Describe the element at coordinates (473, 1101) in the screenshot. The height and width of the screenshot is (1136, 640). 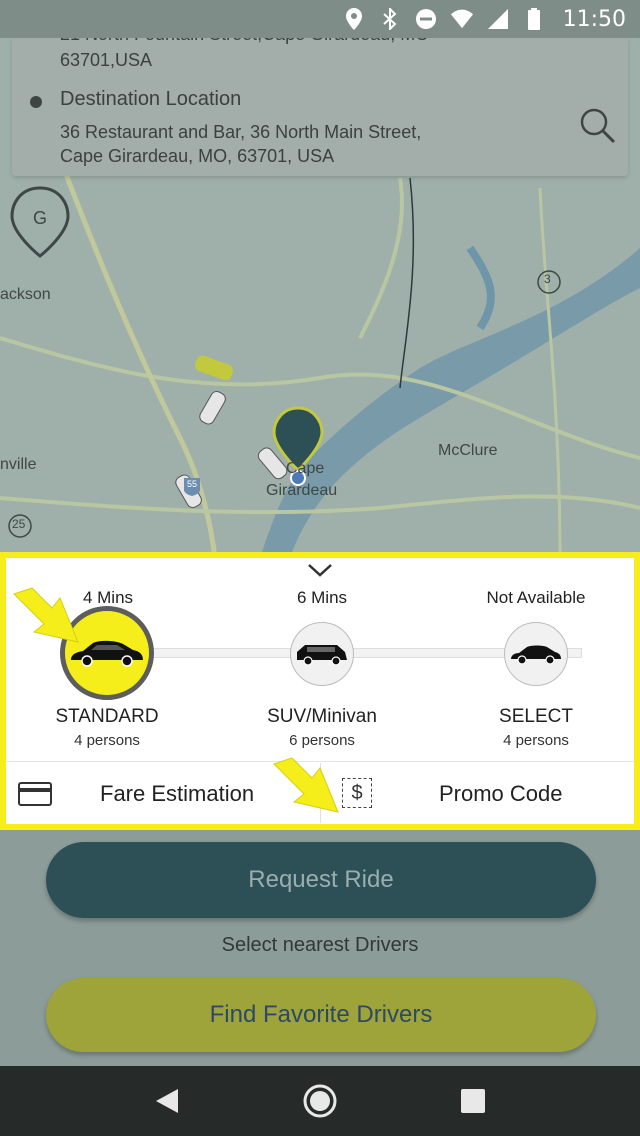
I see `recents-icon` at that location.